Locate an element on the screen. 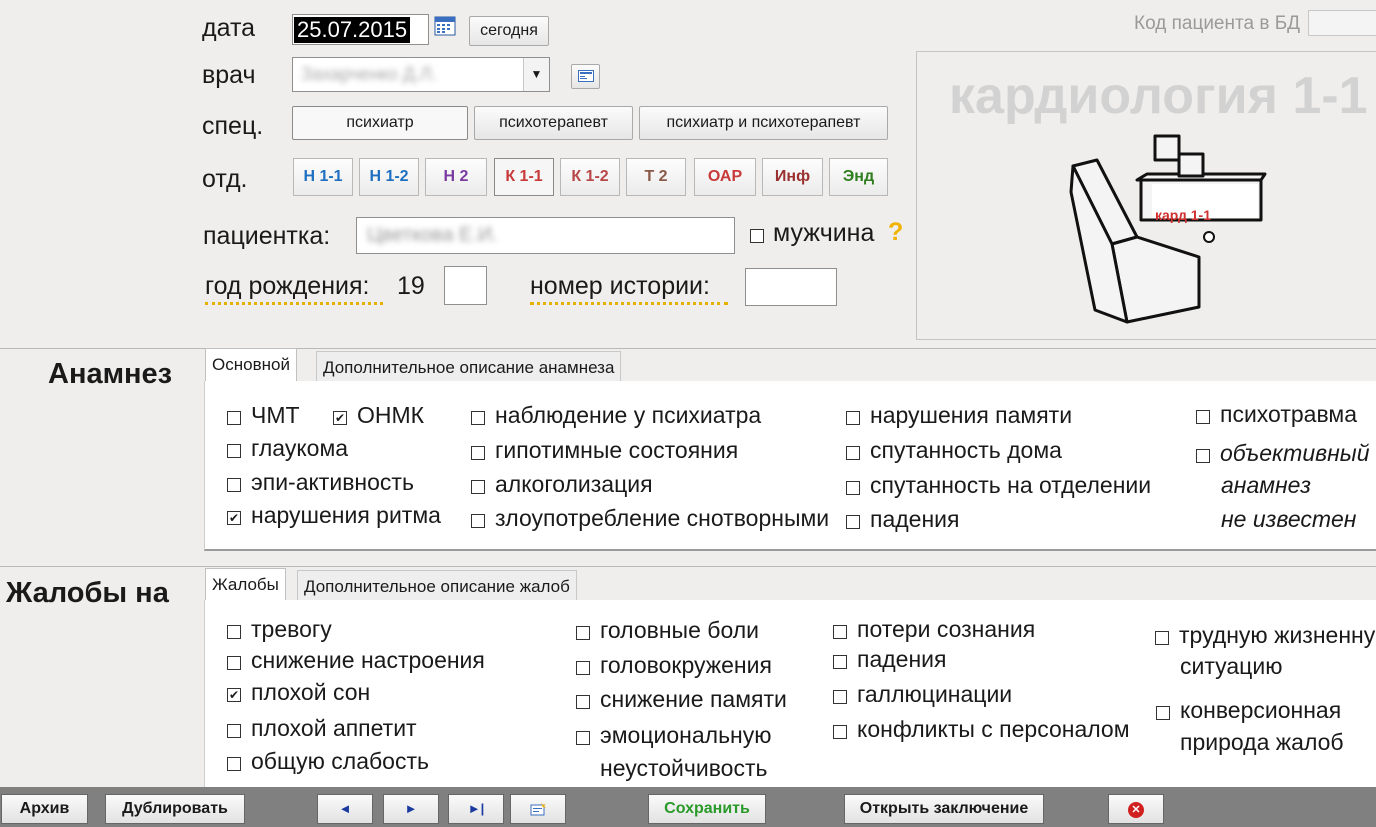 The width and height of the screenshot is (1376, 827). tab-complaints-main: Жалобы is located at coordinates (245, 584).